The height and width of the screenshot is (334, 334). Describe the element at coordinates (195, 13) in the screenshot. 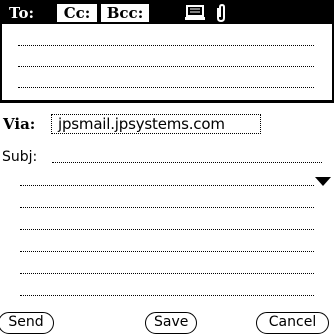

I see `address-book-icon` at that location.